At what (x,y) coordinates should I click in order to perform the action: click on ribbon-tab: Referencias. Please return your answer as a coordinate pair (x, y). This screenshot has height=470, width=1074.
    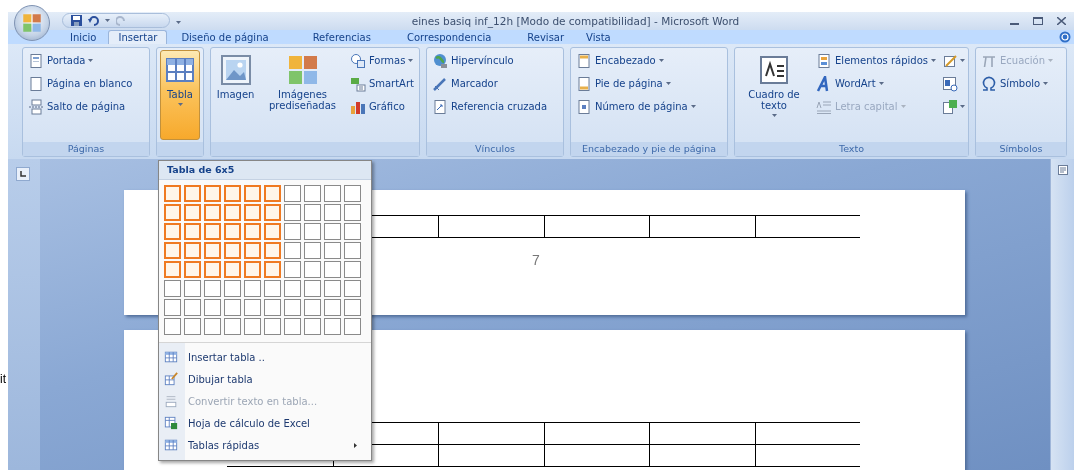
    Looking at the image, I should click on (341, 36).